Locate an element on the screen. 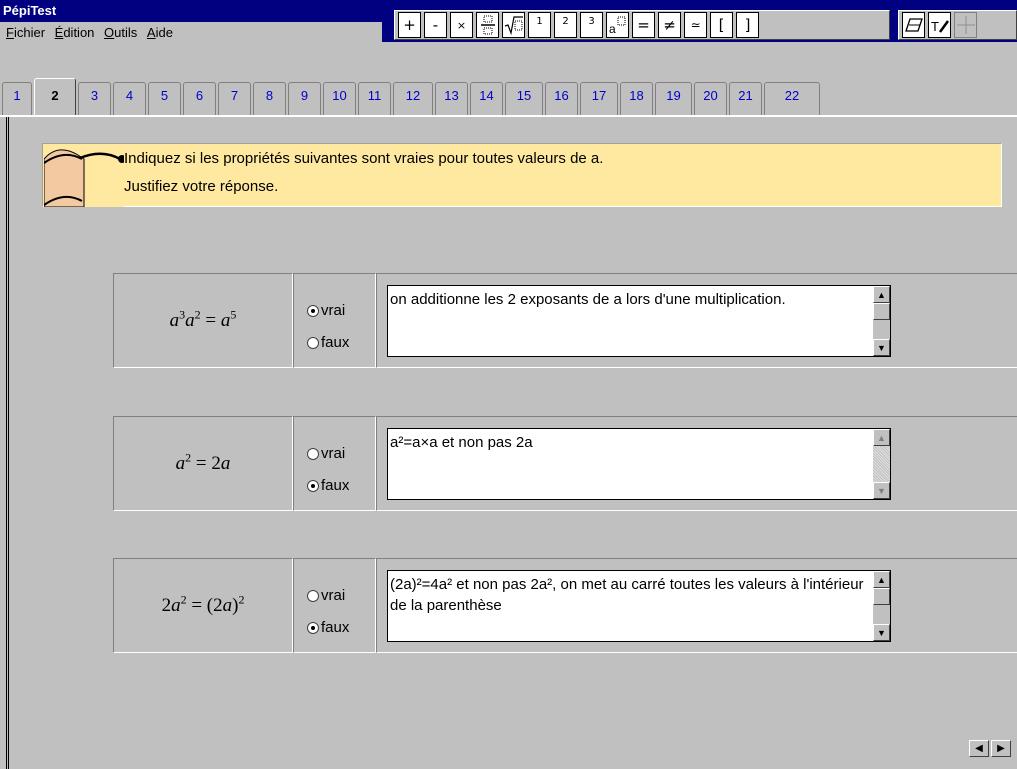 The width and height of the screenshot is (1017, 769). panel-left-border is located at coordinates (7, 443).